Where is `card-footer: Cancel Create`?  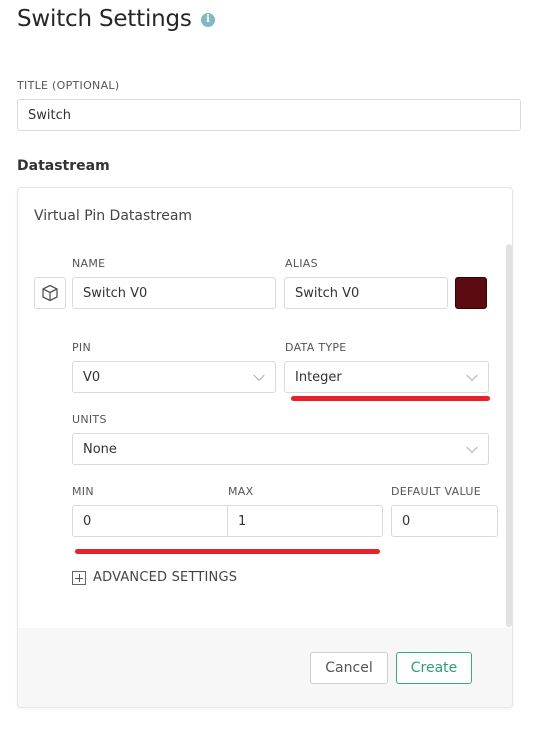
card-footer: Cancel Create is located at coordinates (265, 667).